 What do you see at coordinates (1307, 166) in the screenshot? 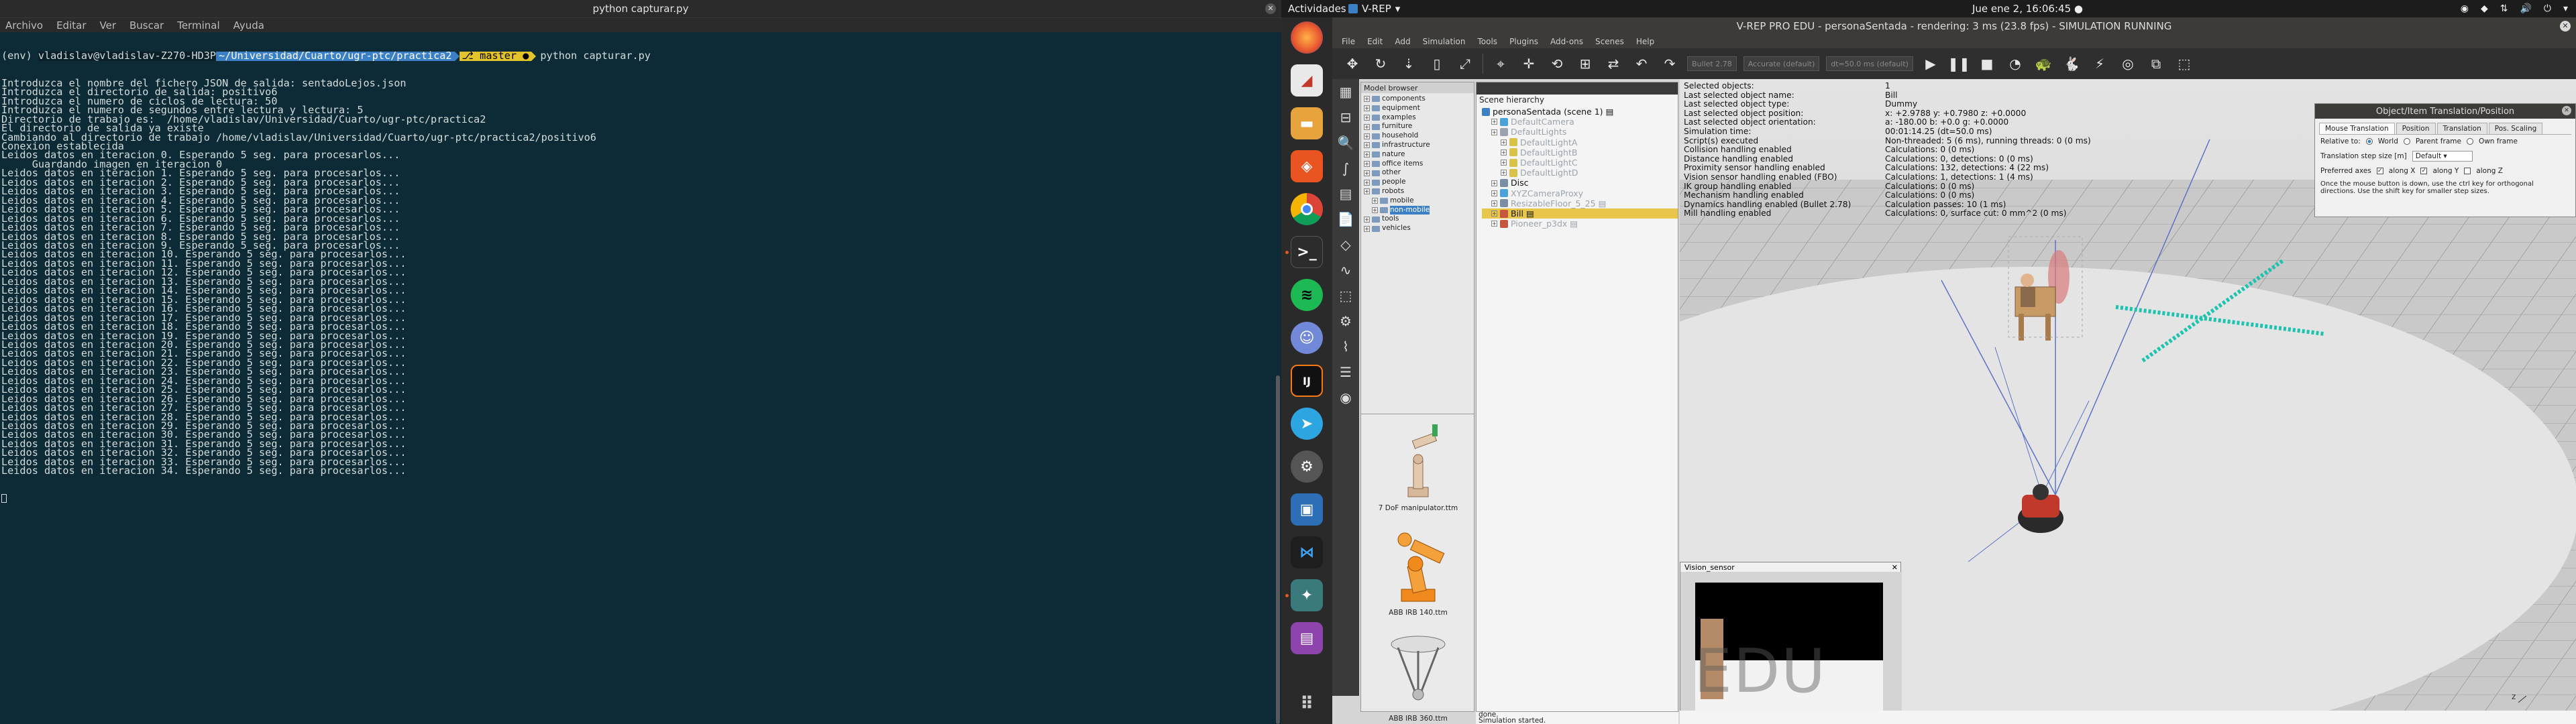
I see `software-icon: ◈` at bounding box center [1307, 166].